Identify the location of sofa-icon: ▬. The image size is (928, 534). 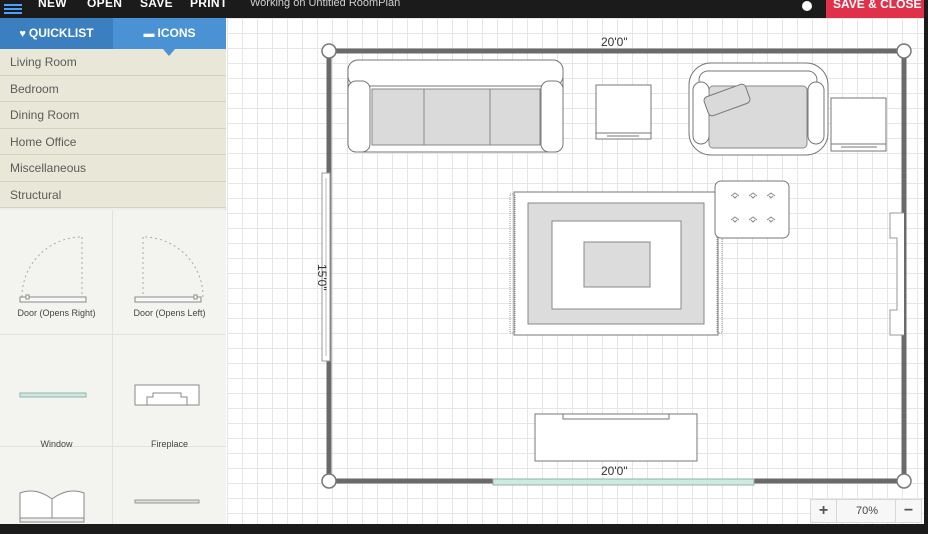
(149, 34).